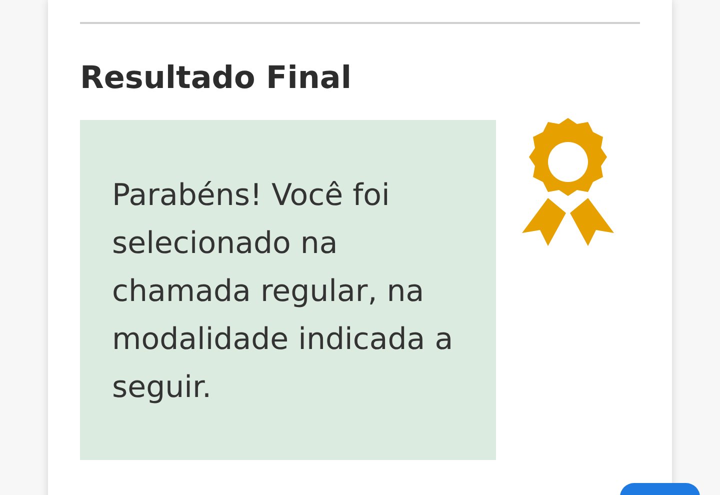  Describe the element at coordinates (568, 183) in the screenshot. I see `award-ribbon-icon` at that location.